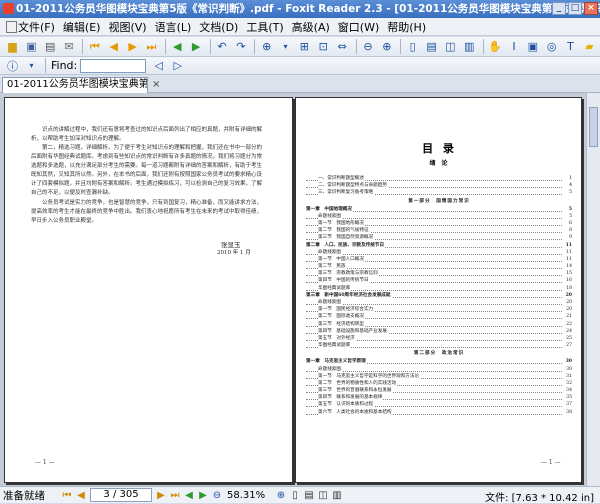  What do you see at coordinates (439, 193) in the screenshot?
I see `toc-entry-row: 三、常识判断复习备考策略 5` at bounding box center [439, 193].